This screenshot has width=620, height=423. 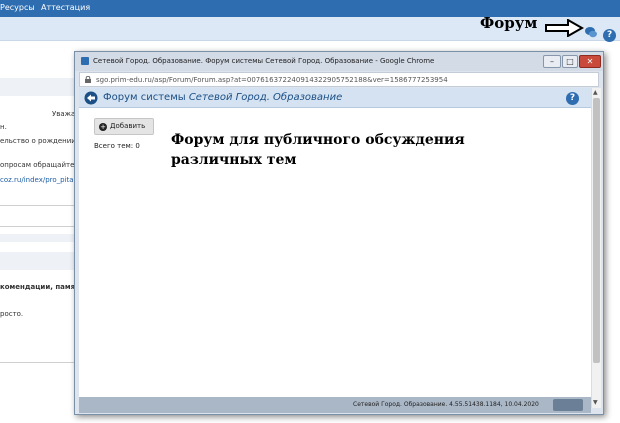 What do you see at coordinates (596, 230) in the screenshot?
I see `scroll-thumb` at bounding box center [596, 230].